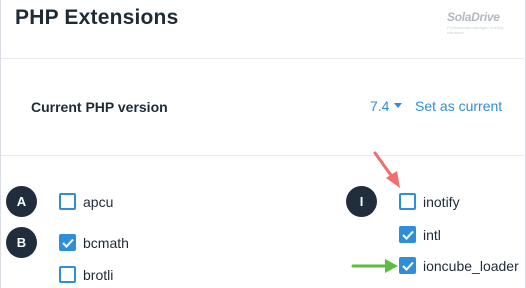  I want to click on extension-brotli: brotli, so click(86, 274).